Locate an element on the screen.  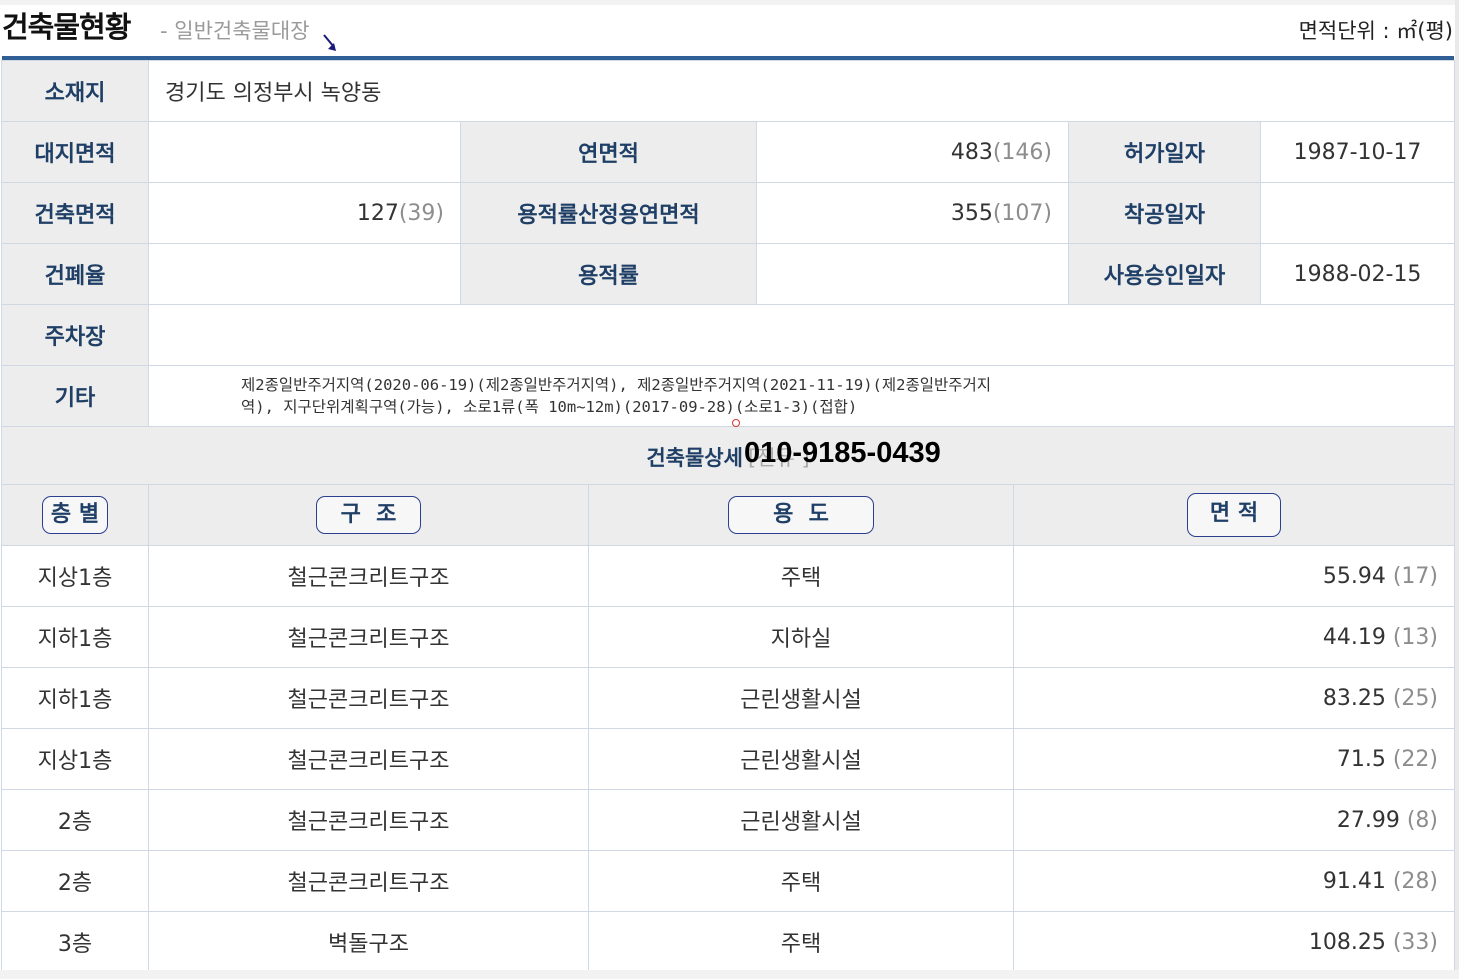
structure-header-cell: 구 조 is located at coordinates (368, 515).